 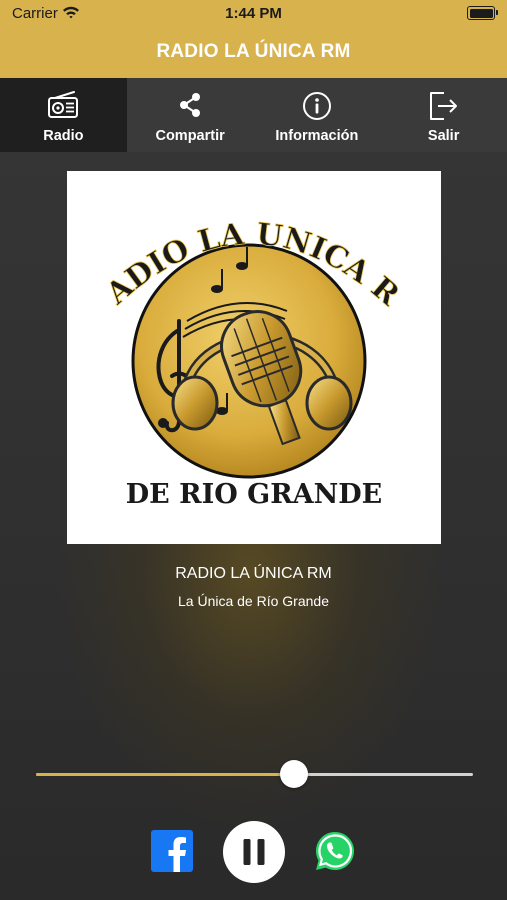 What do you see at coordinates (63, 136) in the screenshot?
I see `tab-radio-label: Radio` at bounding box center [63, 136].